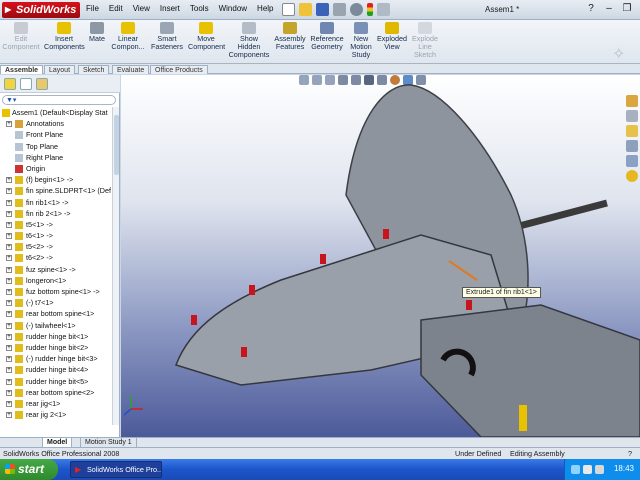  Describe the element at coordinates (56, 235) in the screenshot. I see `tree-item: + t6<1> ->` at that location.